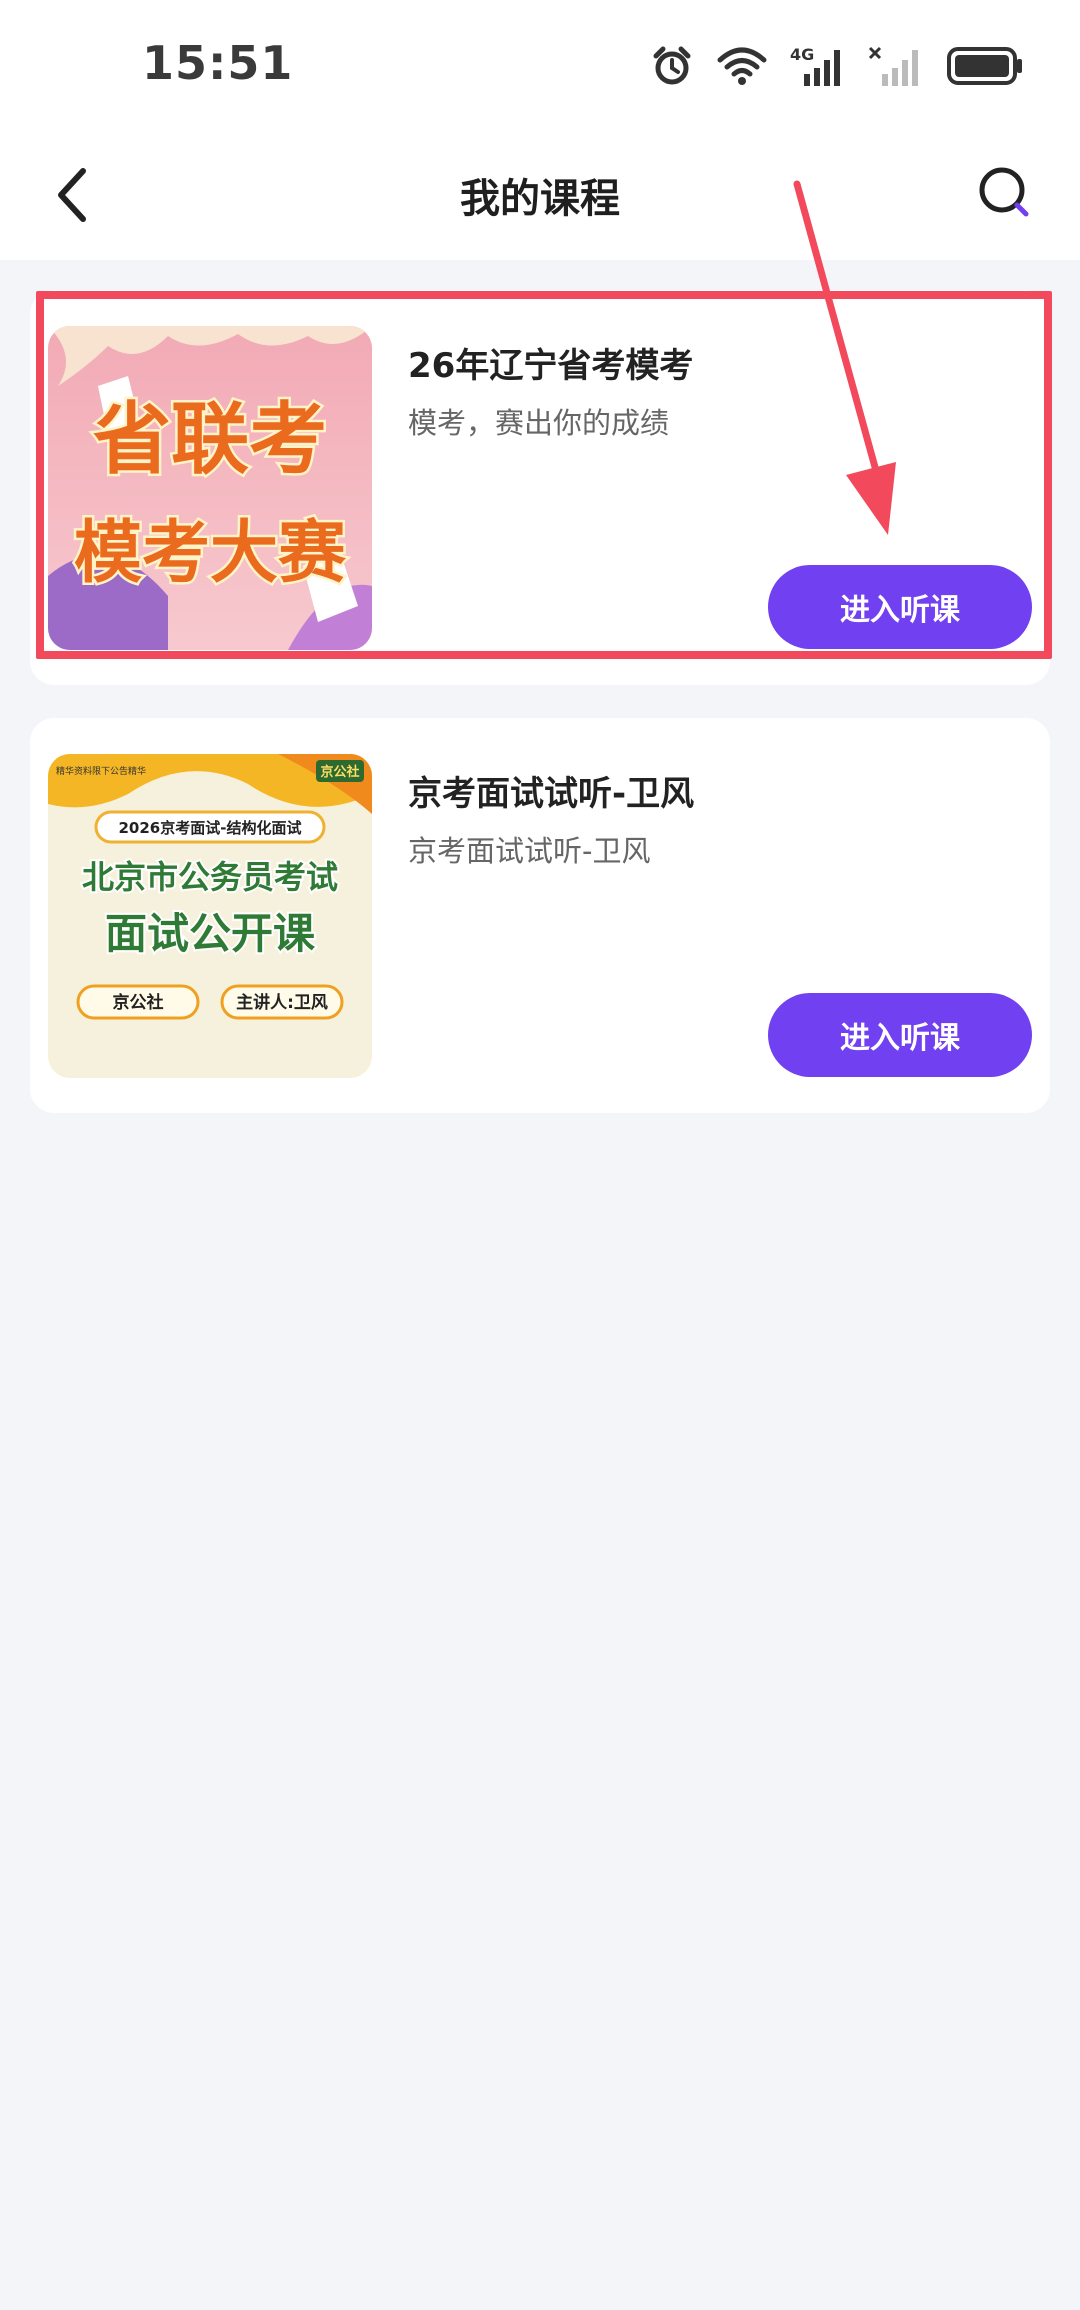 The width and height of the screenshot is (1080, 2310). What do you see at coordinates (540, 65) in the screenshot?
I see `status-bar: 15:51 4G` at bounding box center [540, 65].